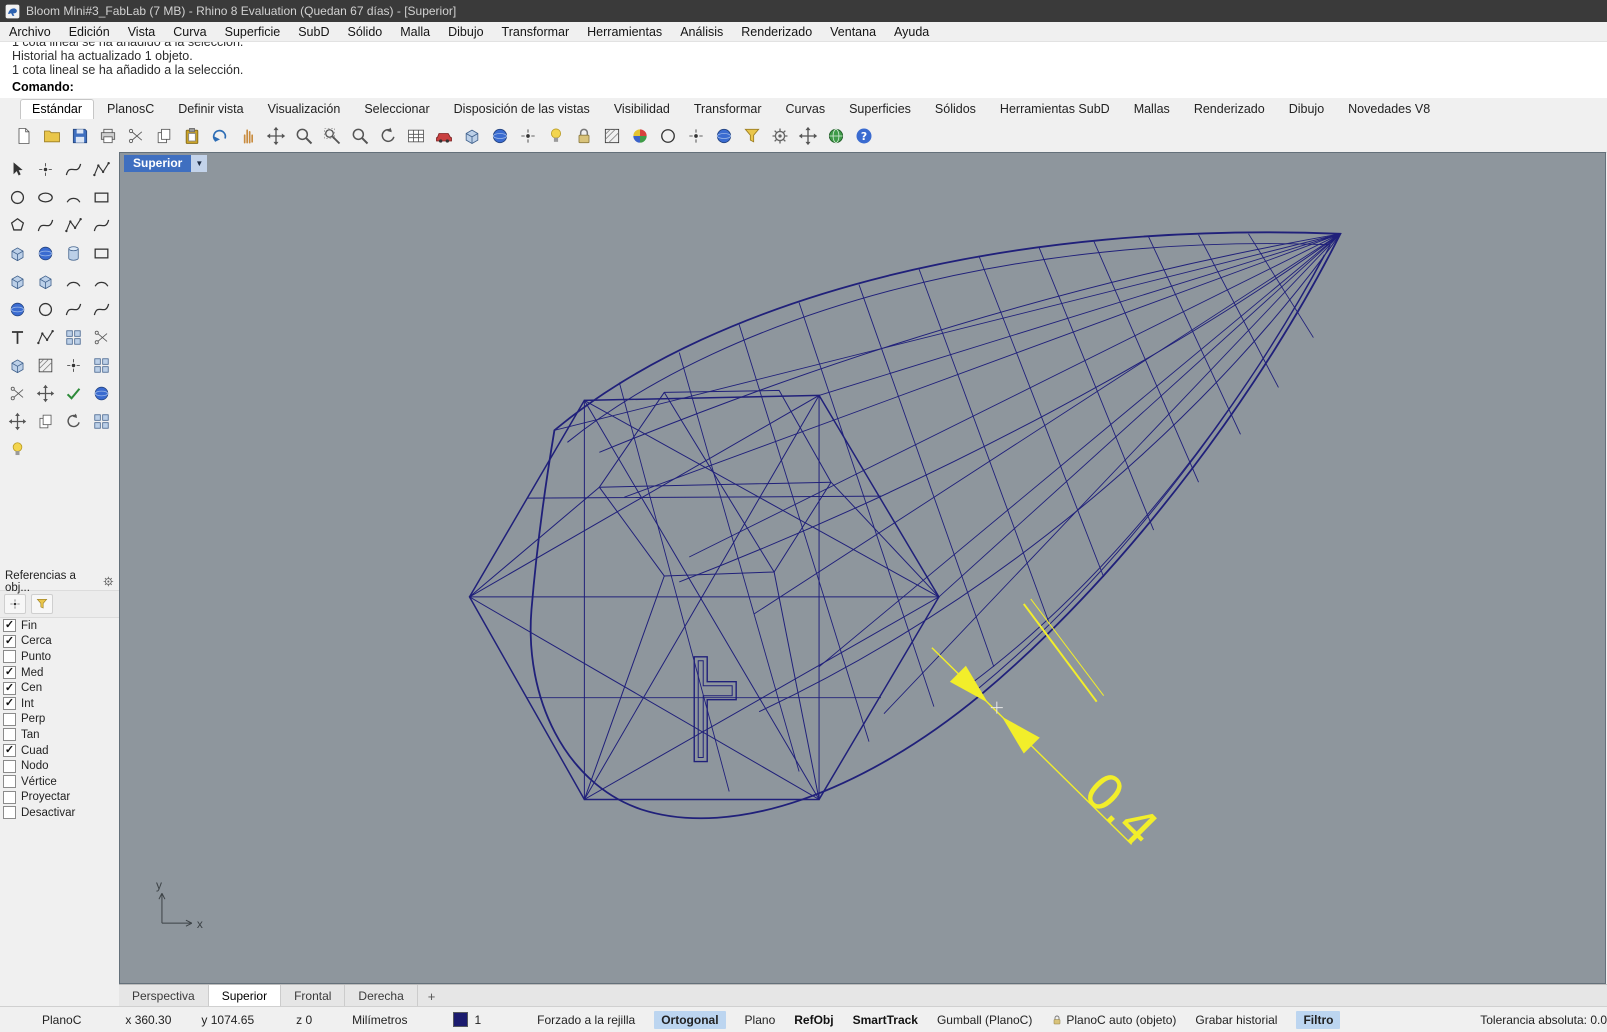 Image resolution: width=1607 pixels, height=1032 pixels. Describe the element at coordinates (779, 135) in the screenshot. I see `options-gear-icon` at that location.